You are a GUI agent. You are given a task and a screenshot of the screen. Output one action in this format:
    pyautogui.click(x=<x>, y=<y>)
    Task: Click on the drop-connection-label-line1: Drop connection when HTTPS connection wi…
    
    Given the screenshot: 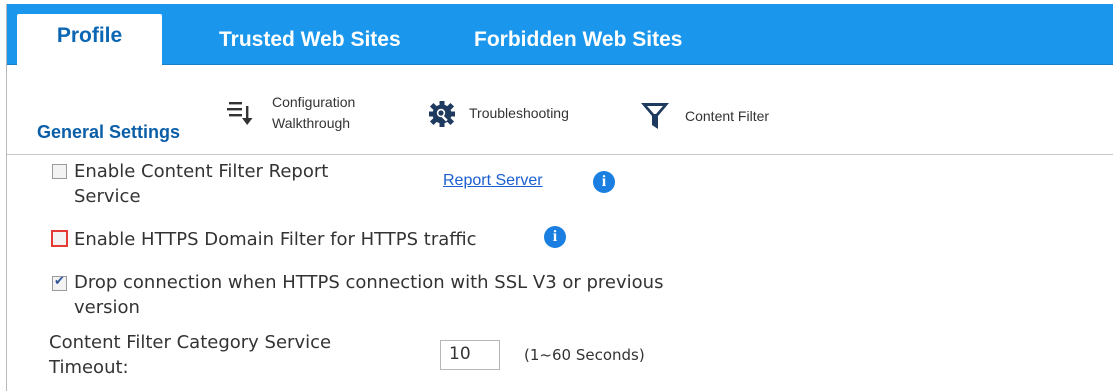 What is the action you would take?
    pyautogui.click(x=369, y=282)
    